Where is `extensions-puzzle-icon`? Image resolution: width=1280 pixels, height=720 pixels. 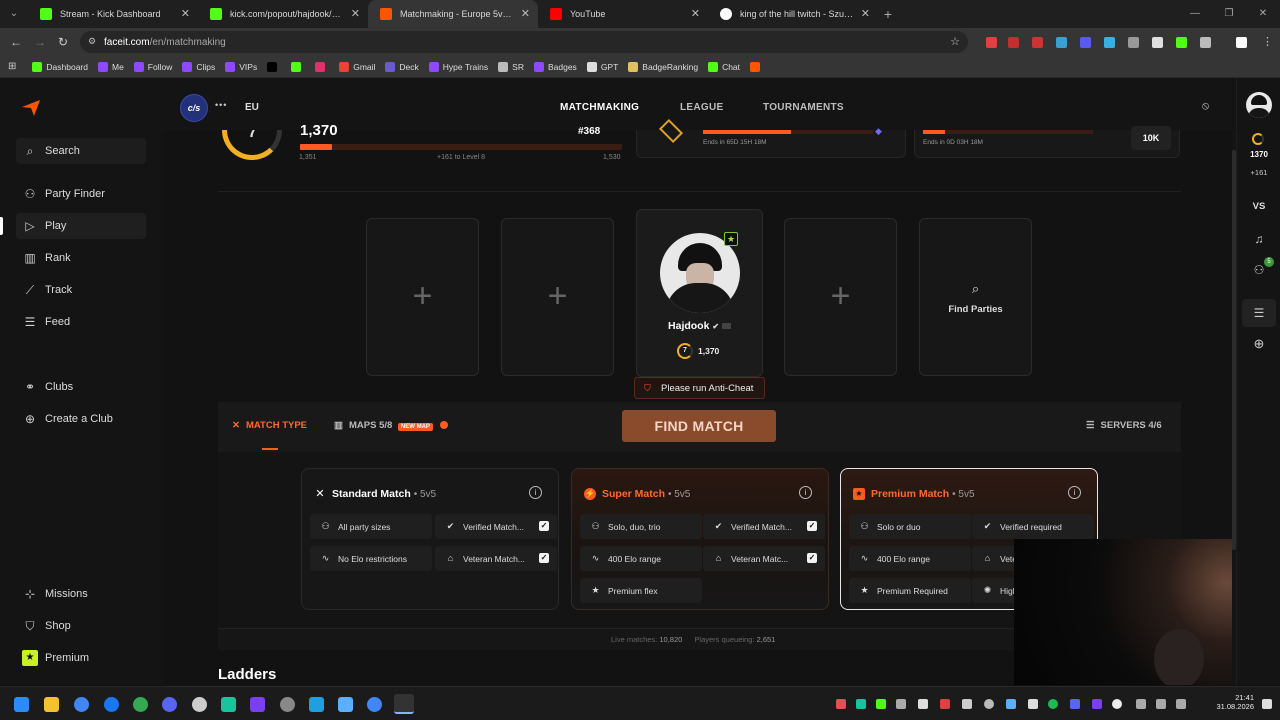
extensions-puzzle-icon is located at coordinates (1205, 42).